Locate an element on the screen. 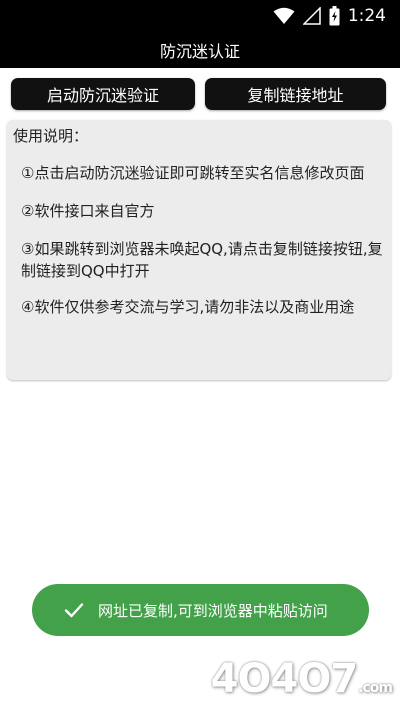 This screenshot has width=400, height=710. instruction-item: ③如果跳转到浏览器未唤起QQ,请点击复制链接按钮,复制链接到QQ中打开 is located at coordinates (202, 260).